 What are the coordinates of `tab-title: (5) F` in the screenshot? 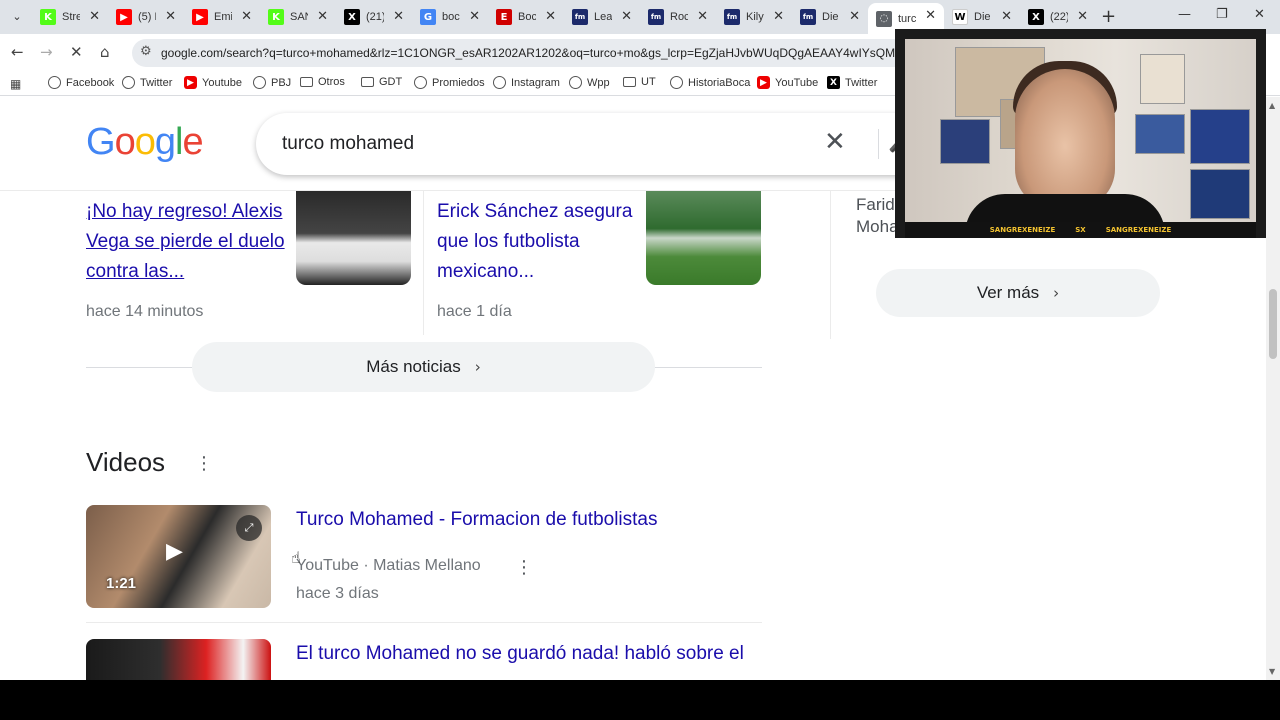 It's located at (147, 17).